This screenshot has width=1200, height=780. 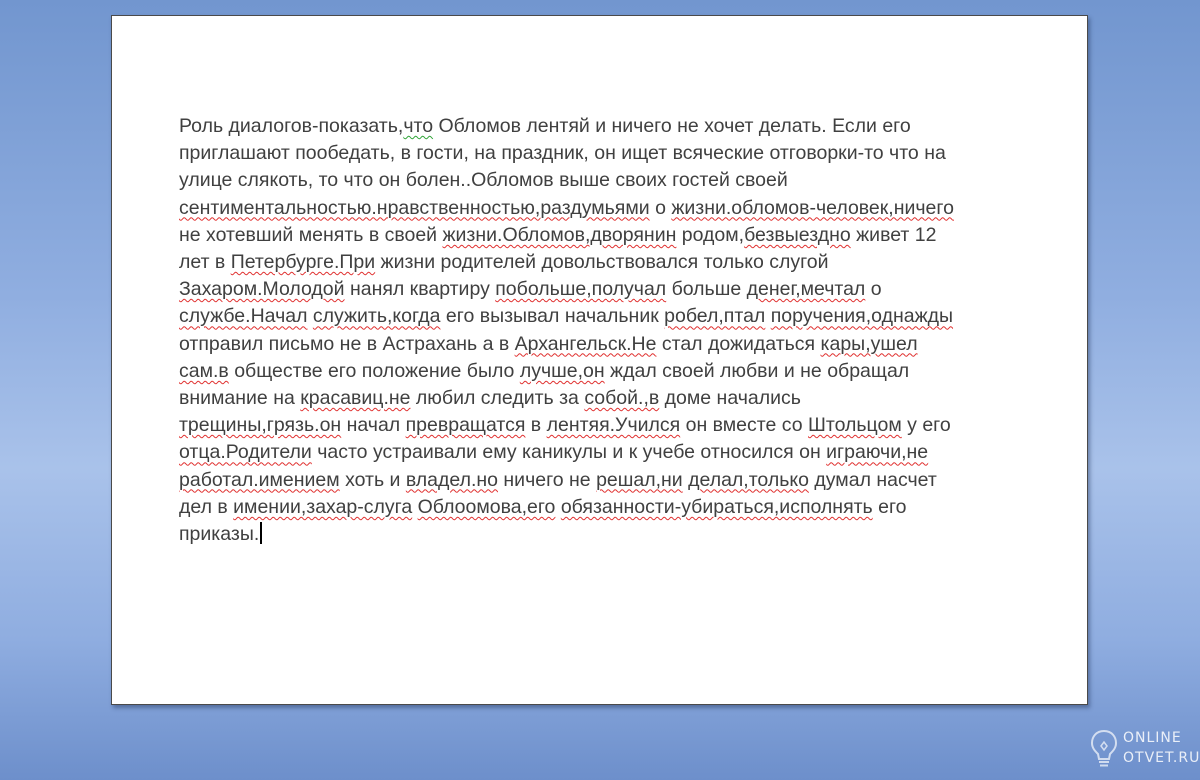 I want to click on text-run: стал дожидаться, so click(x=738, y=343).